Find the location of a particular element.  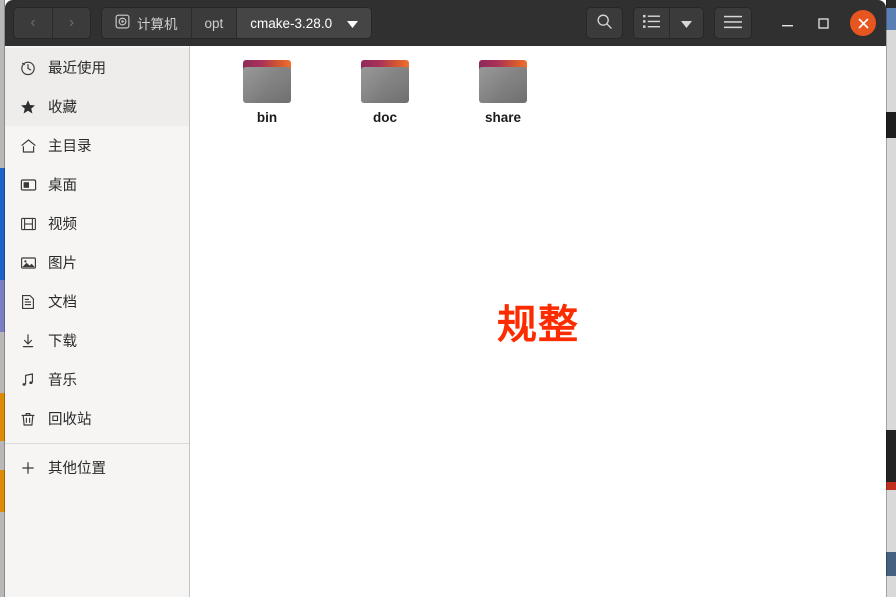

clock-icon is located at coordinates (28, 68).